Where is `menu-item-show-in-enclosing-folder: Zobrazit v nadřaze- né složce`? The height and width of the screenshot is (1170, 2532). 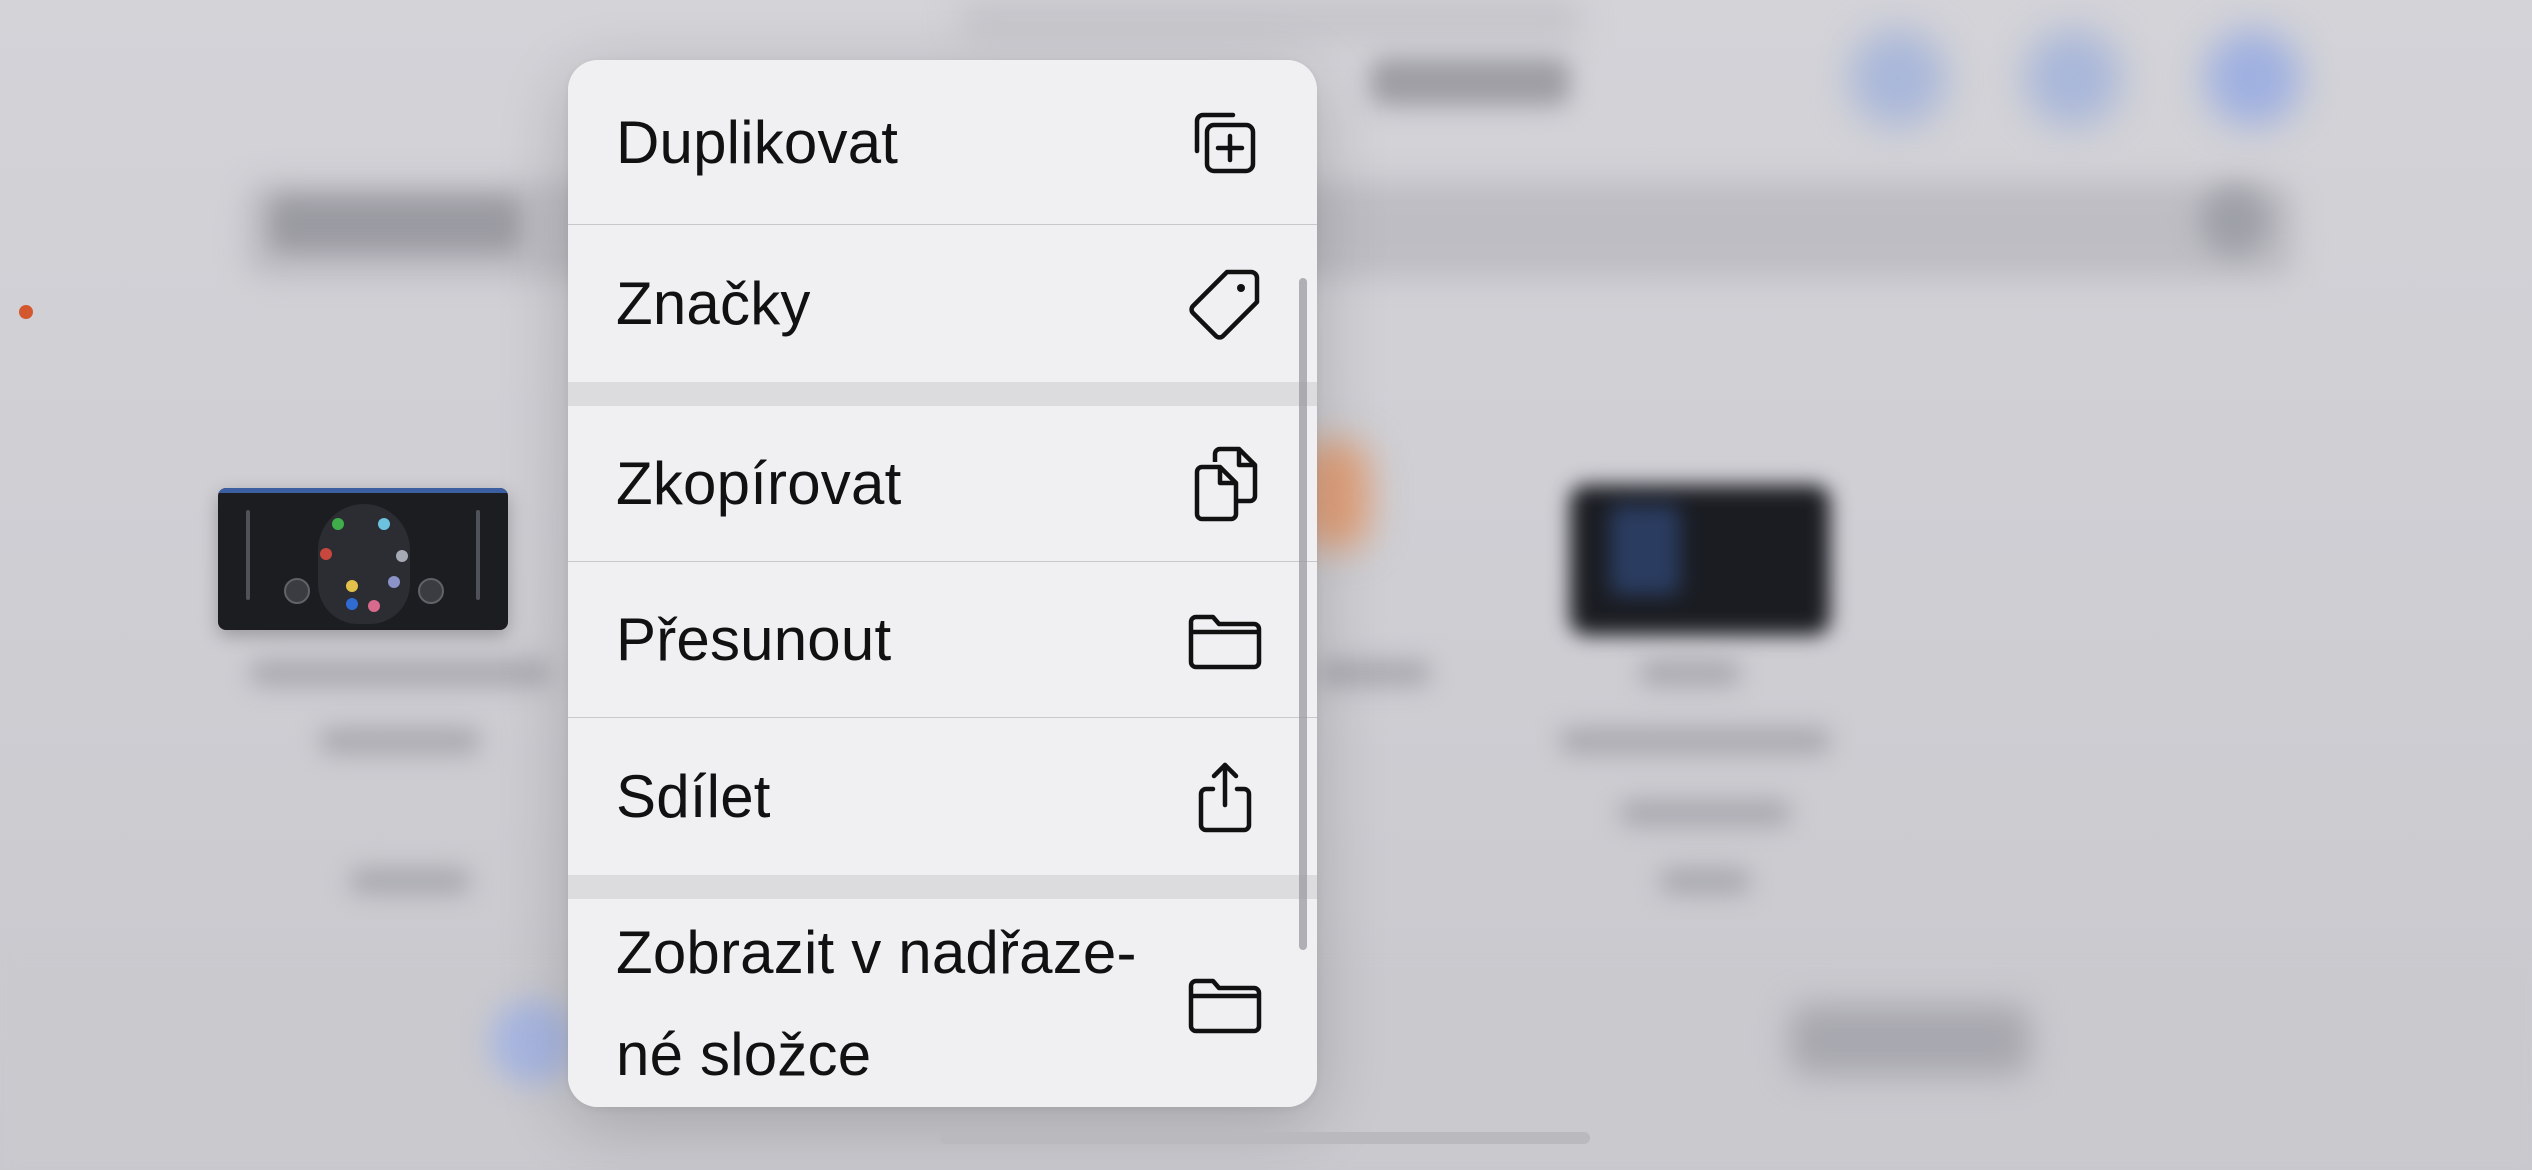
menu-item-show-in-enclosing-folder: Zobrazit v nadřaze- né složce is located at coordinates (942, 1003).